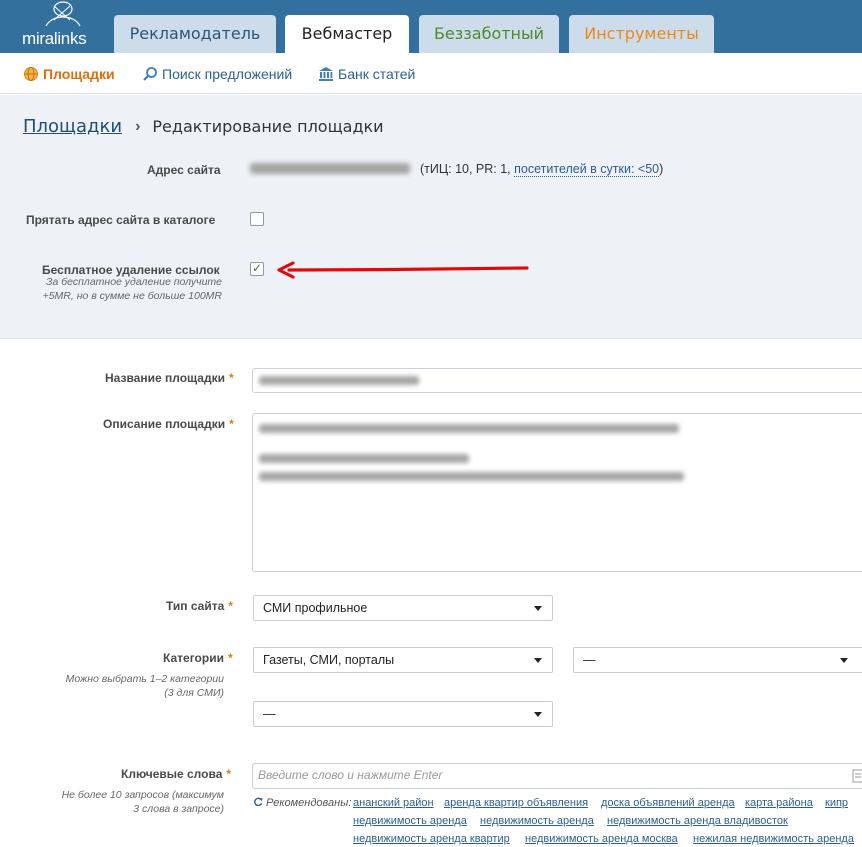  I want to click on keyword-suggestion: ананский район, so click(393, 803).